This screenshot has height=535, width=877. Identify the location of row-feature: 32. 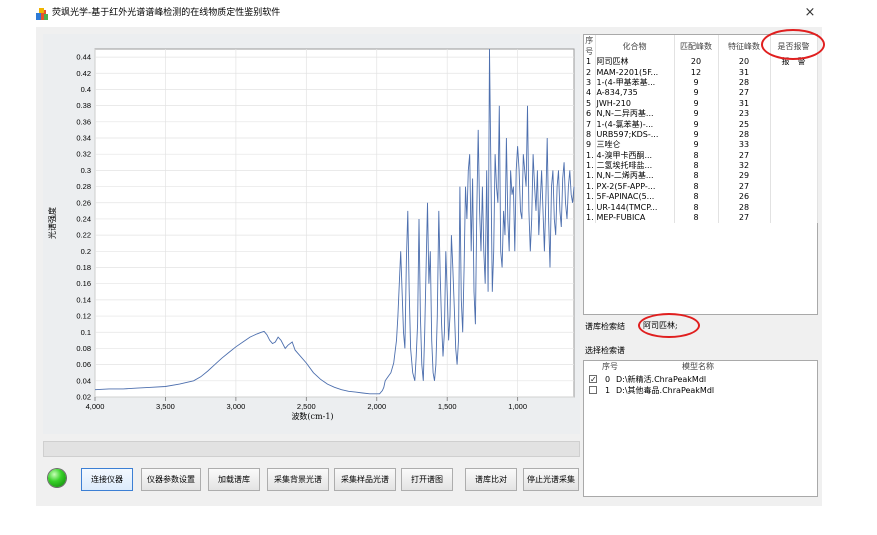
(744, 166).